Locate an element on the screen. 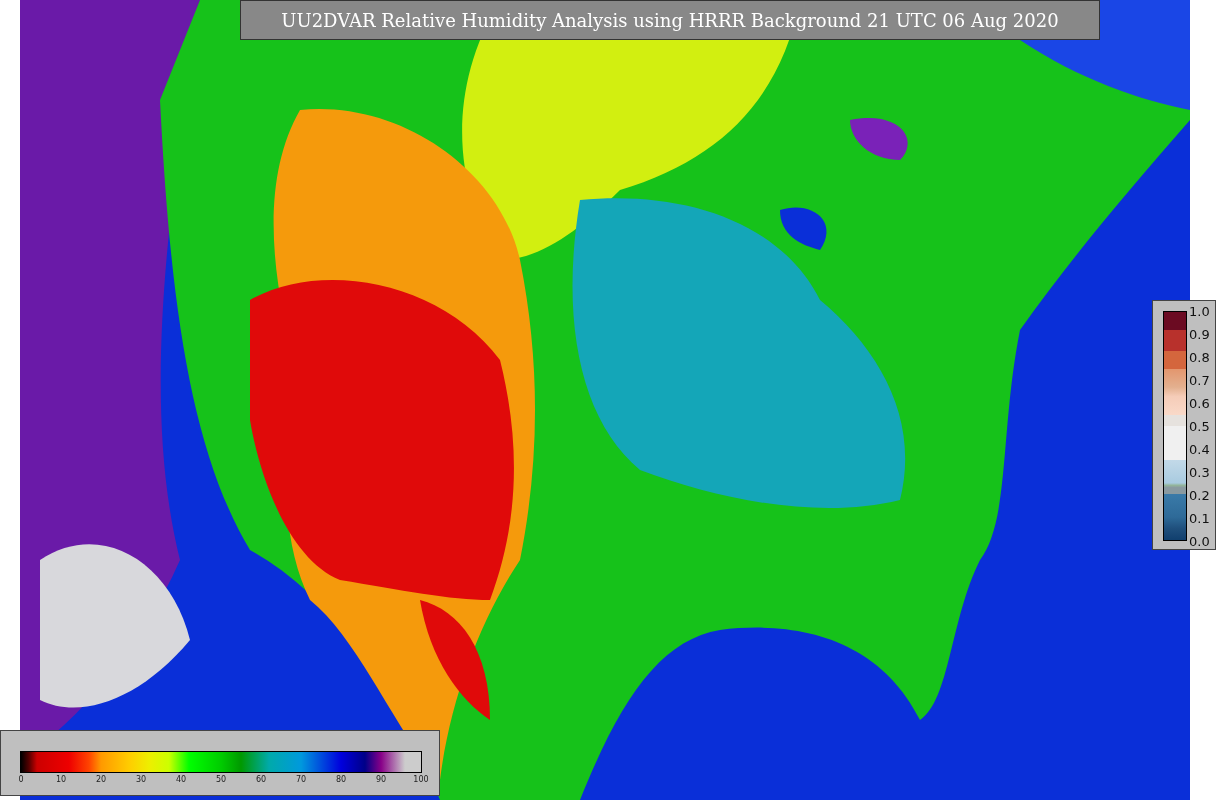 The height and width of the screenshot is (800, 1216). tick-label: 50 is located at coordinates (221, 779).